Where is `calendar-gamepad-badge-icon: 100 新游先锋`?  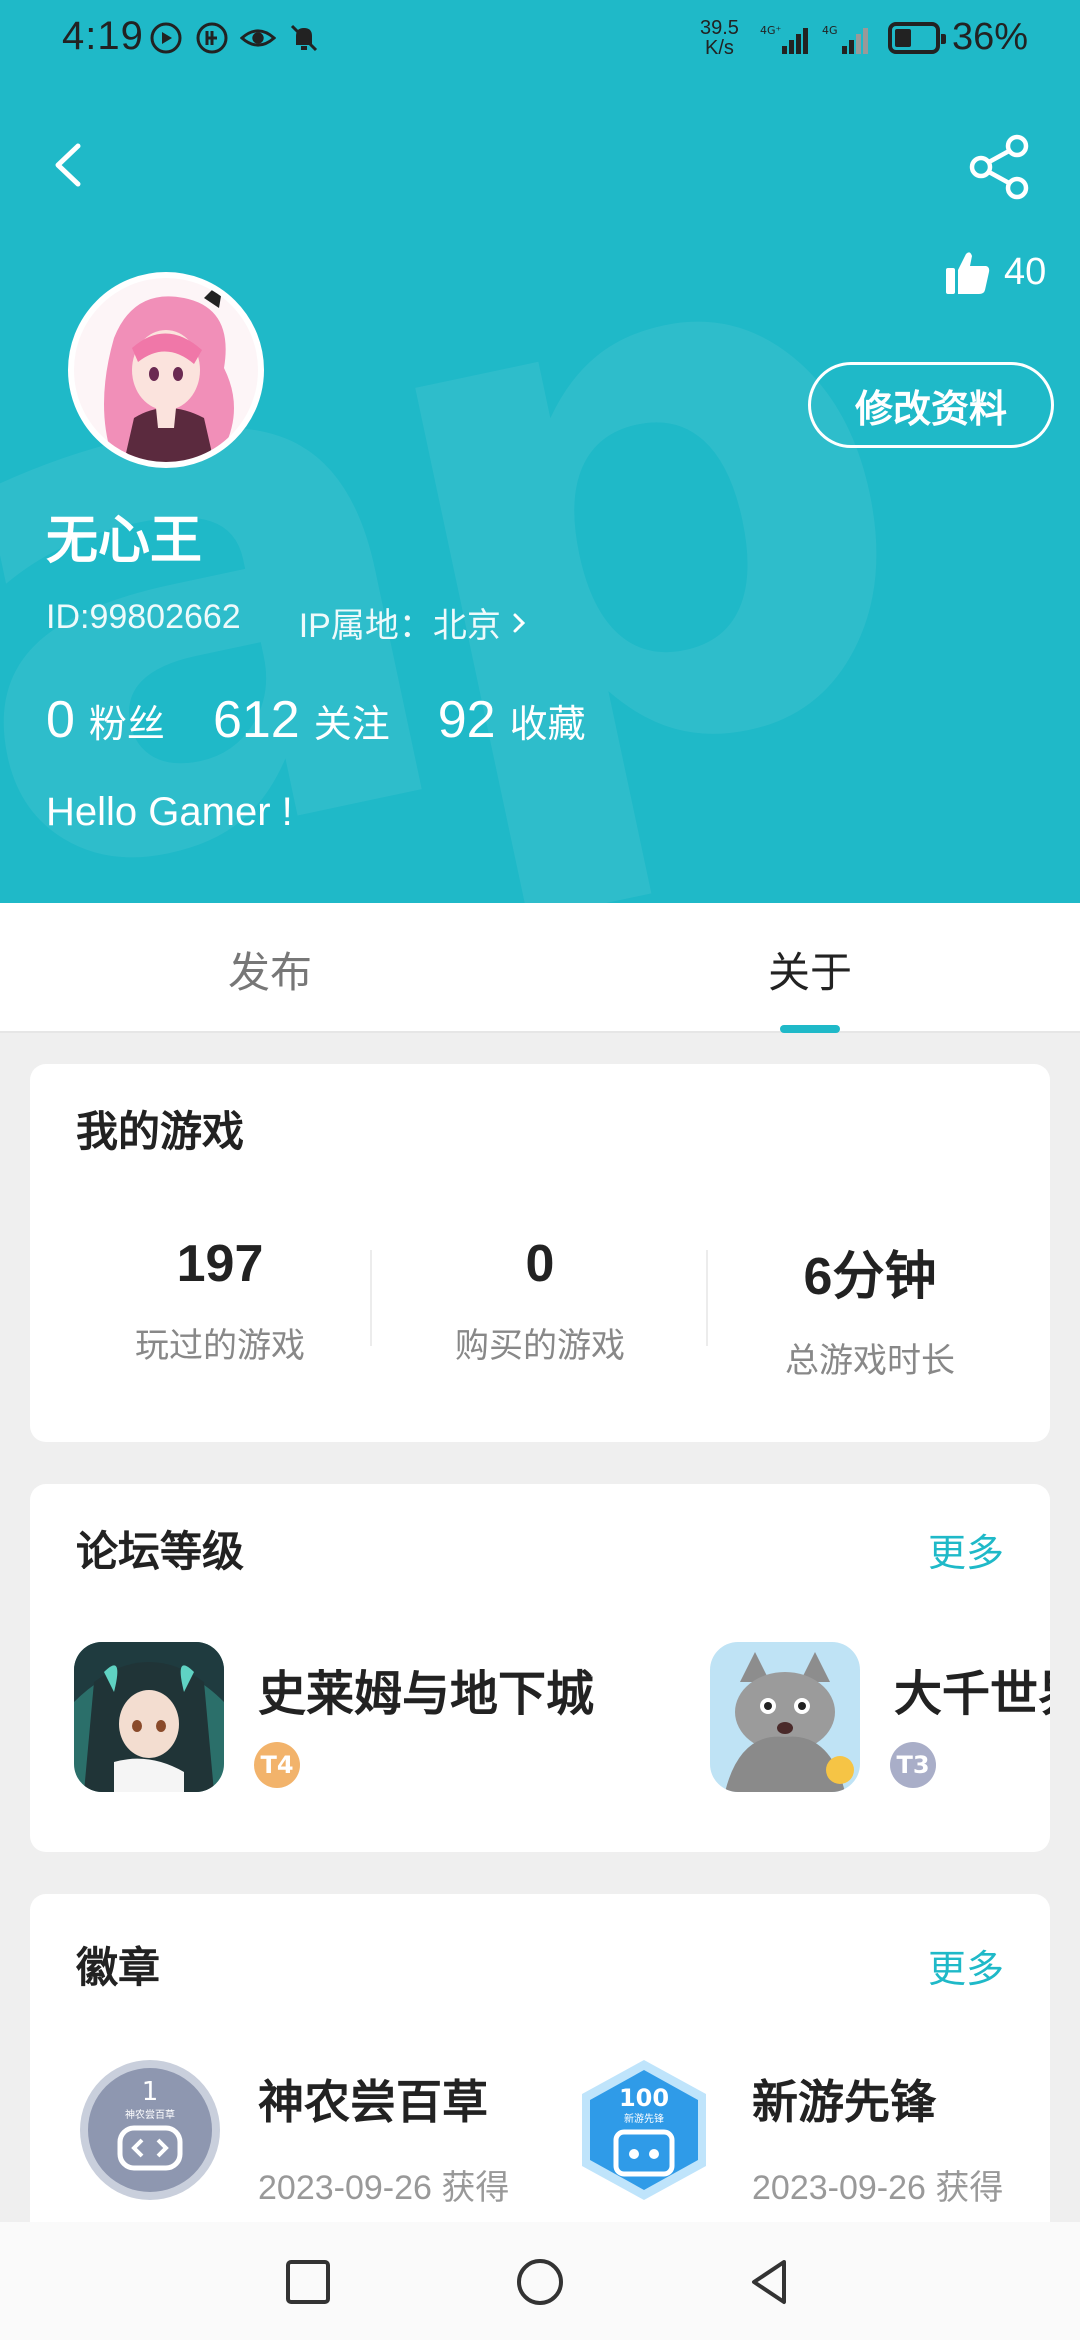
calendar-gamepad-badge-icon: 100 新游先锋 is located at coordinates (644, 2130).